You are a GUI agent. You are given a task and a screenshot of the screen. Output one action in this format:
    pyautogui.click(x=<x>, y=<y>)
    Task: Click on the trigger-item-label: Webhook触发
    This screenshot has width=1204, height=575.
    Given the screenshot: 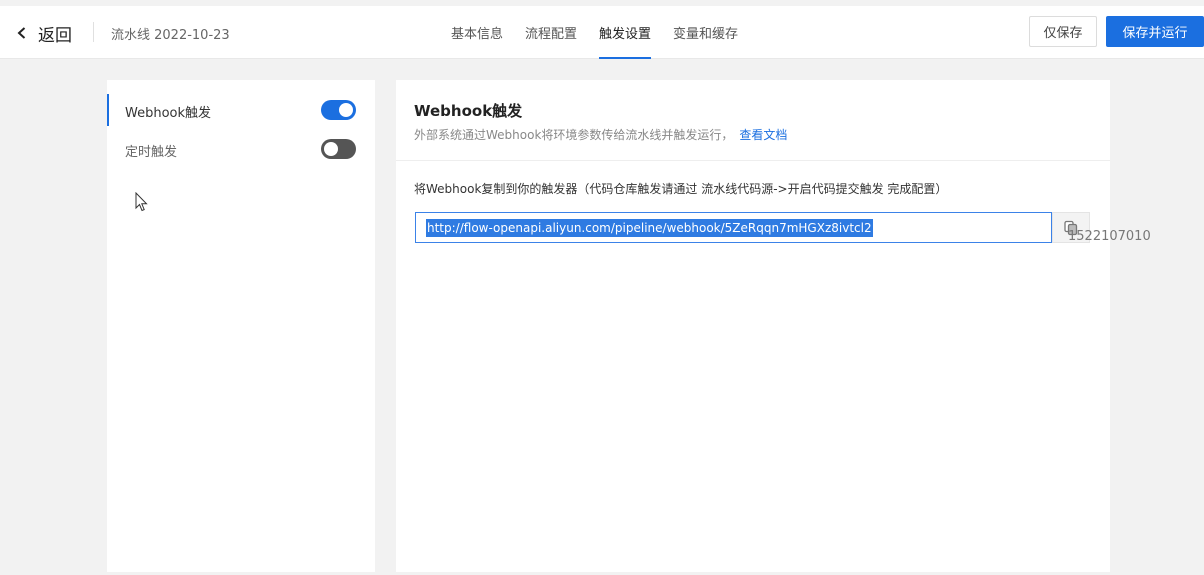 What is the action you would take?
    pyautogui.click(x=168, y=113)
    